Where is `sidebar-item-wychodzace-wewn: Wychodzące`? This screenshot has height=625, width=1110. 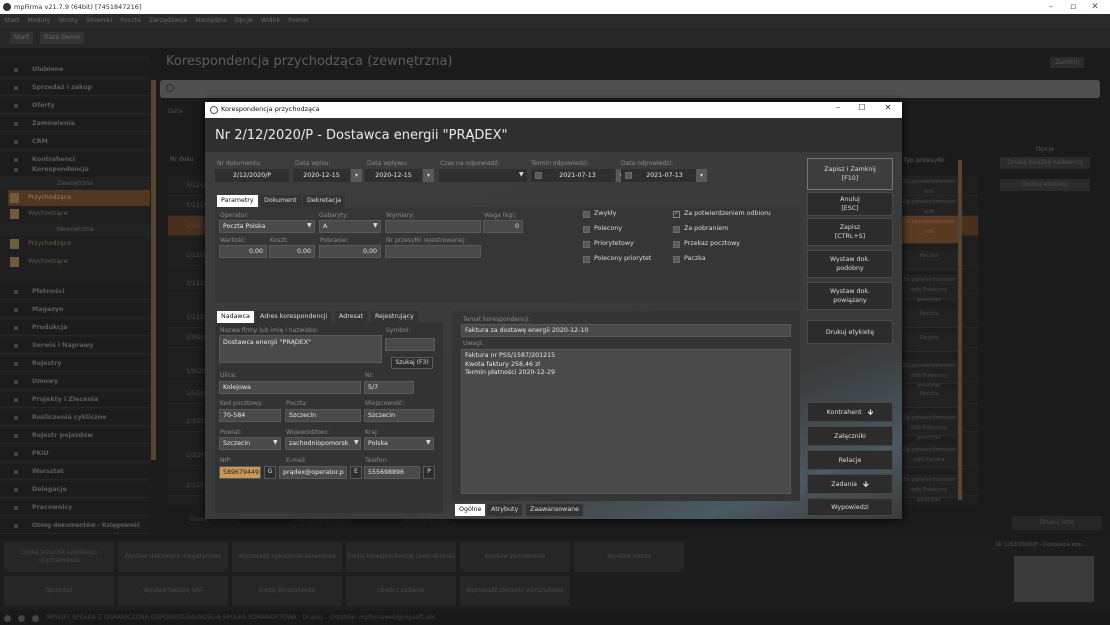 sidebar-item-wychodzace-wewn: Wychodzące is located at coordinates (79, 262).